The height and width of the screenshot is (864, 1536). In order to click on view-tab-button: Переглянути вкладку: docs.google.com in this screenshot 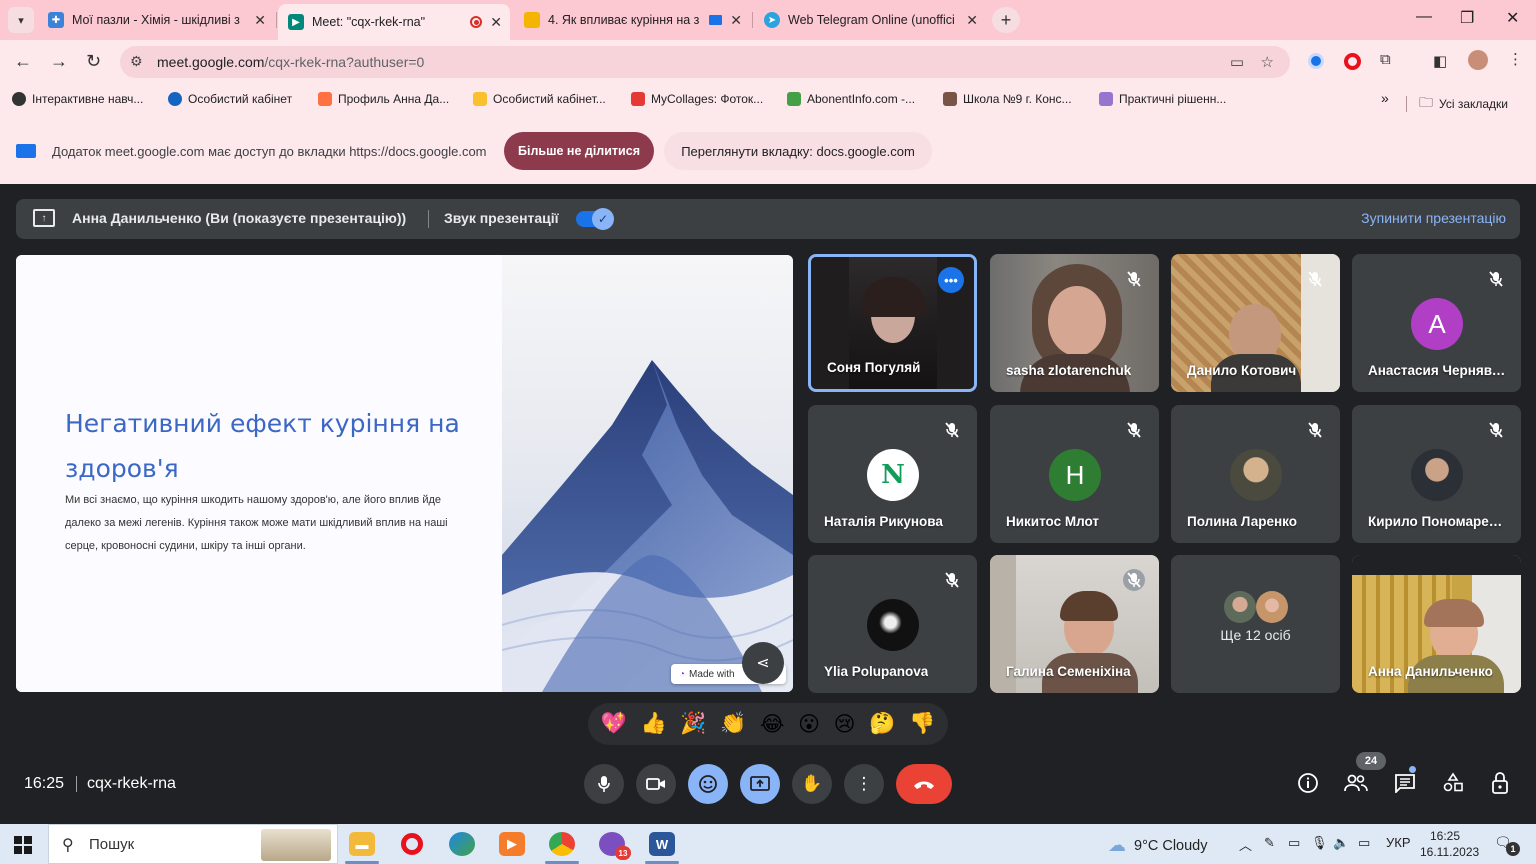, I will do `click(798, 151)`.